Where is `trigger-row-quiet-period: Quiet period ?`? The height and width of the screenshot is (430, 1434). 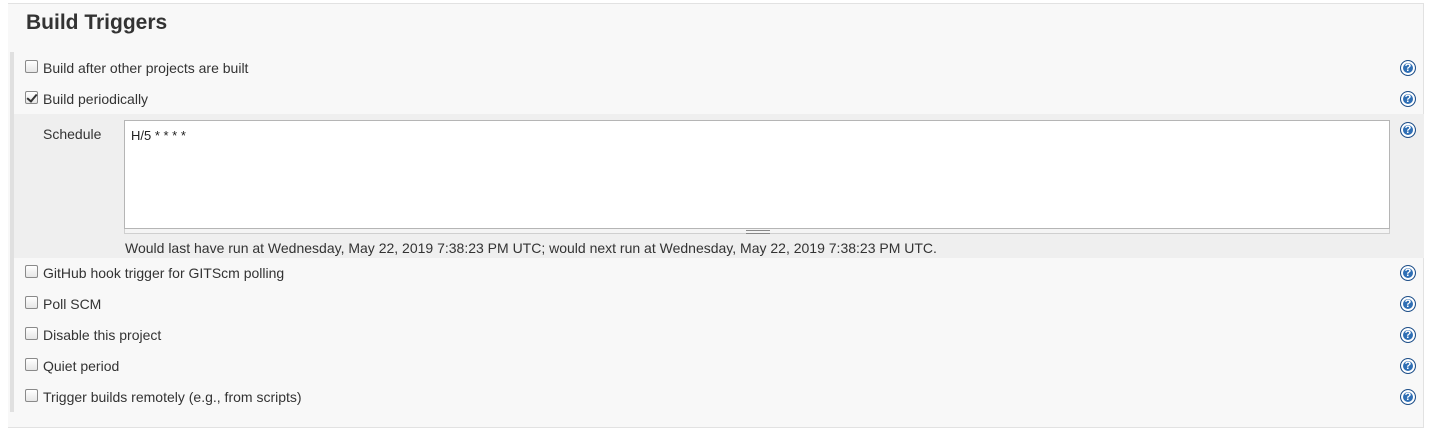 trigger-row-quiet-period: Quiet period ? is located at coordinates (719, 366).